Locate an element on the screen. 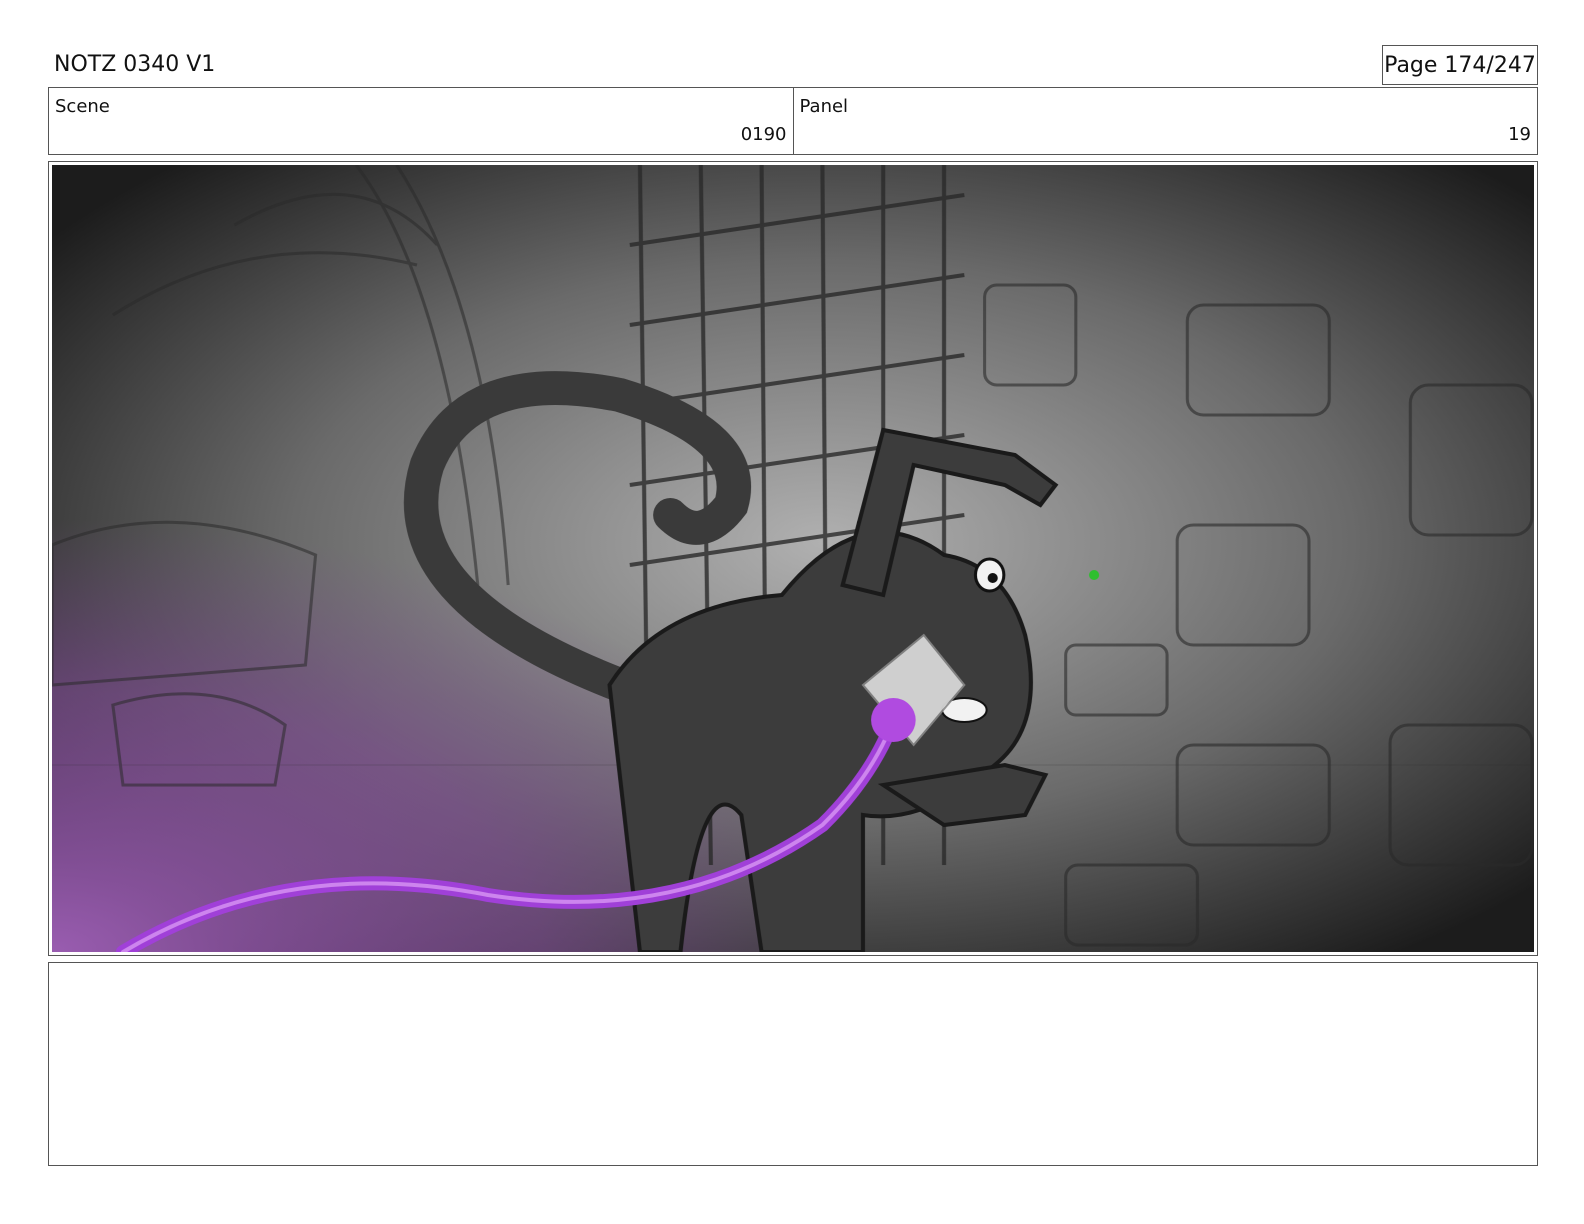  scene-panel-info-row: Scene 0190 Panel 19 is located at coordinates (793, 121).